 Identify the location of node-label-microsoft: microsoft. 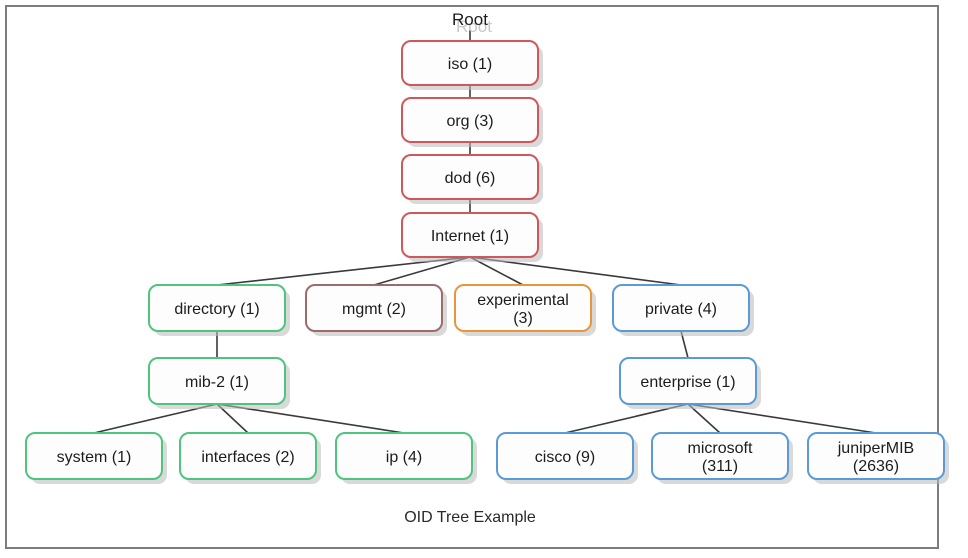
(720, 448).